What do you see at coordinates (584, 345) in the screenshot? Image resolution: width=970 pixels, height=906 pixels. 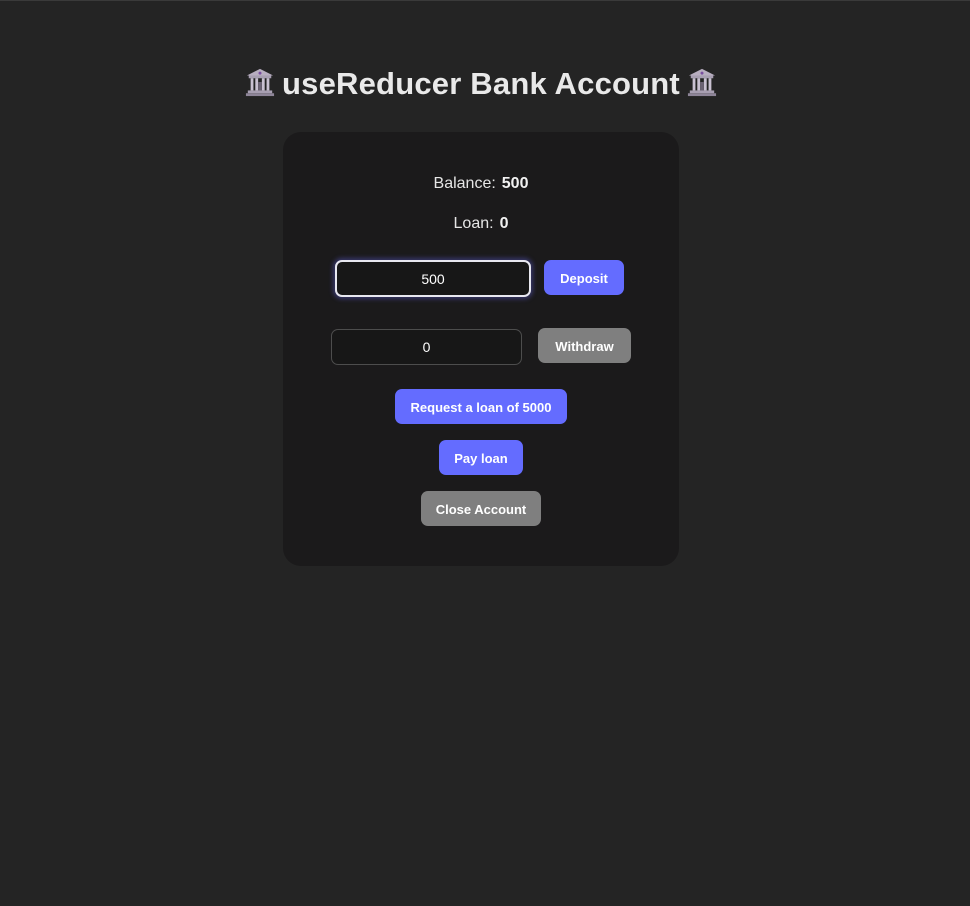 I see `withdraw-button: Withdraw` at bounding box center [584, 345].